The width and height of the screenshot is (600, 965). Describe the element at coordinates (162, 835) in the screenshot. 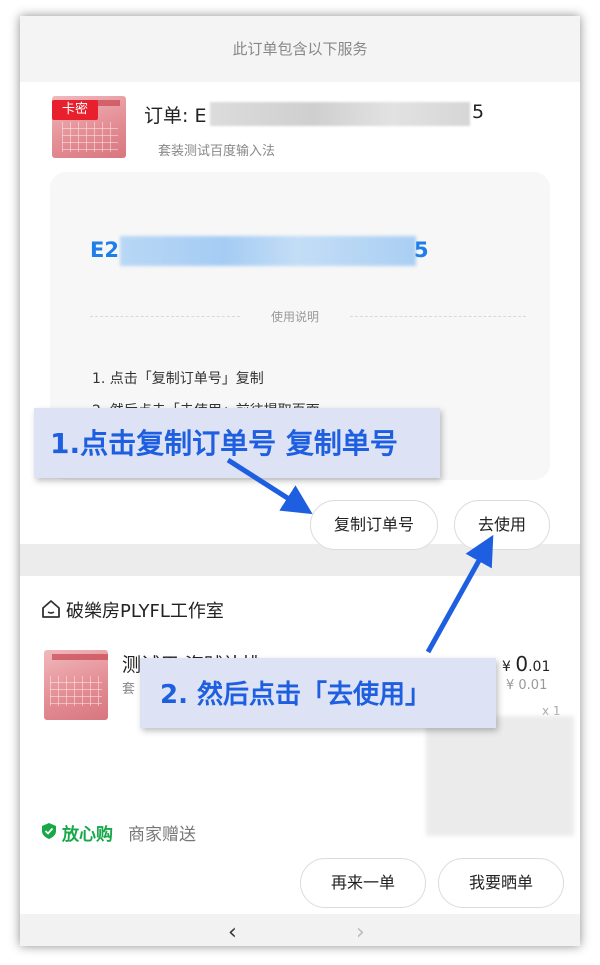

I see `gift-label: 商家赠送` at that location.